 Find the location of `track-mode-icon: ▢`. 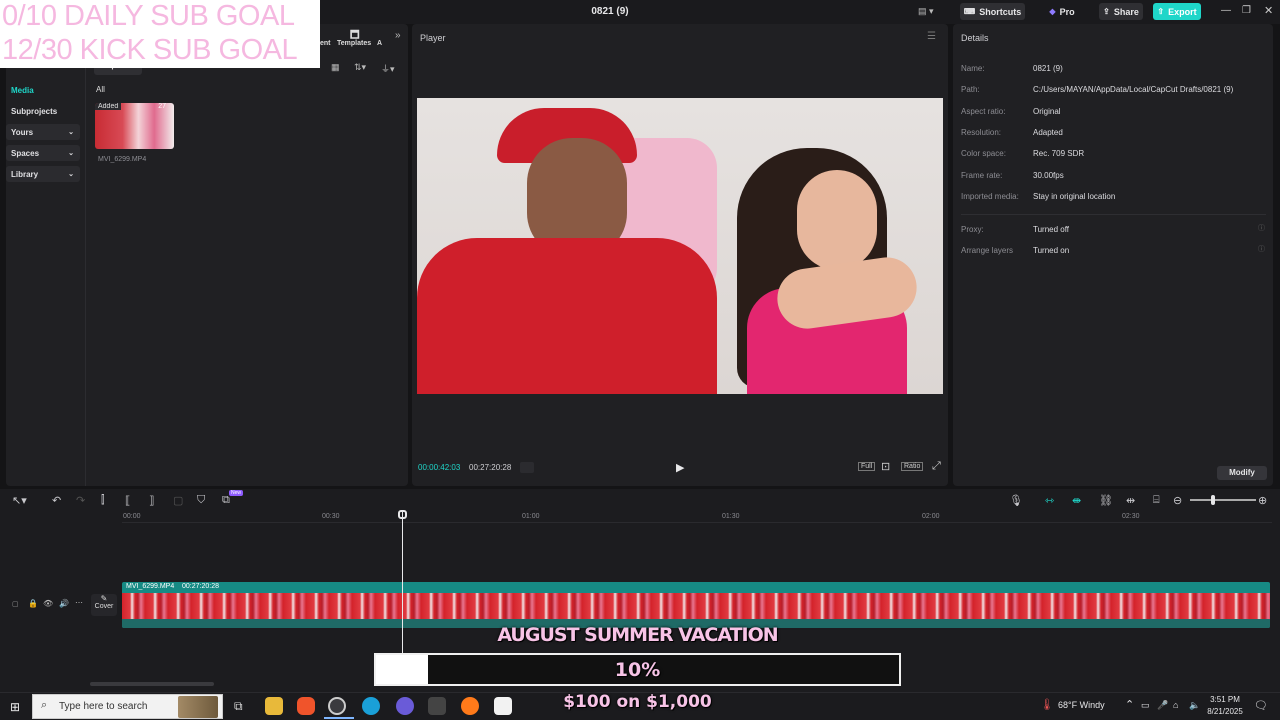

track-mode-icon: ▢ is located at coordinates (15, 604).